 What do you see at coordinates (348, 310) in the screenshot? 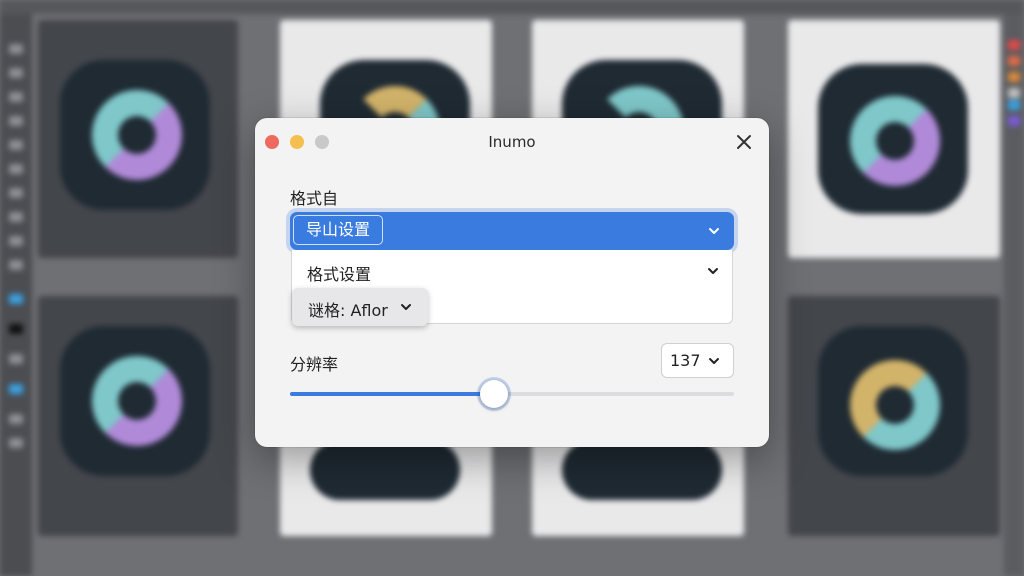
I see `popover-label: 谜格: Aflor` at bounding box center [348, 310].